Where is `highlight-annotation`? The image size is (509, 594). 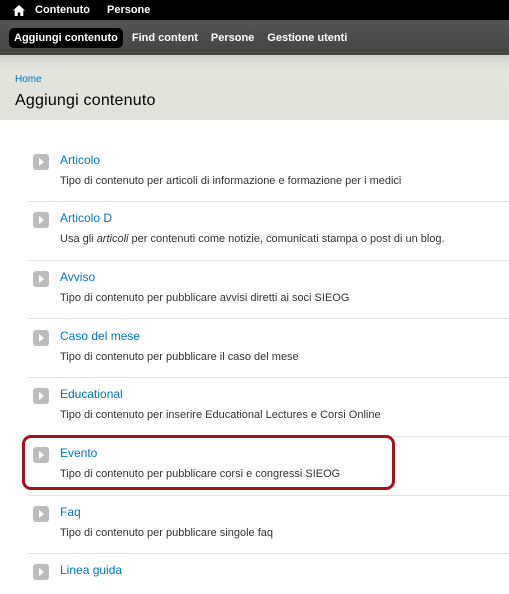
highlight-annotation is located at coordinates (208, 462).